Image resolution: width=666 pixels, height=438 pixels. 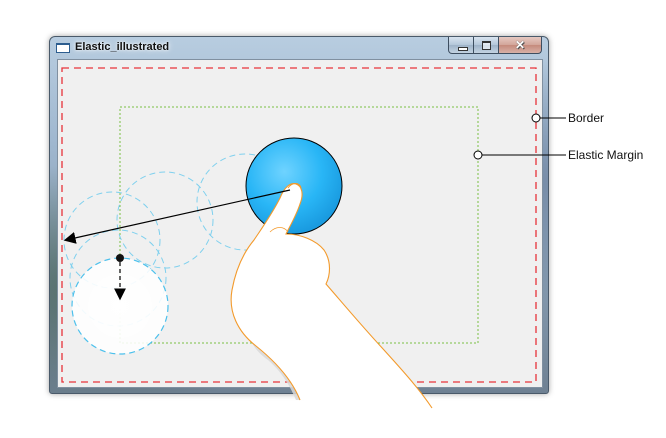 I want to click on bounce-origin-dot, so click(x=120, y=258).